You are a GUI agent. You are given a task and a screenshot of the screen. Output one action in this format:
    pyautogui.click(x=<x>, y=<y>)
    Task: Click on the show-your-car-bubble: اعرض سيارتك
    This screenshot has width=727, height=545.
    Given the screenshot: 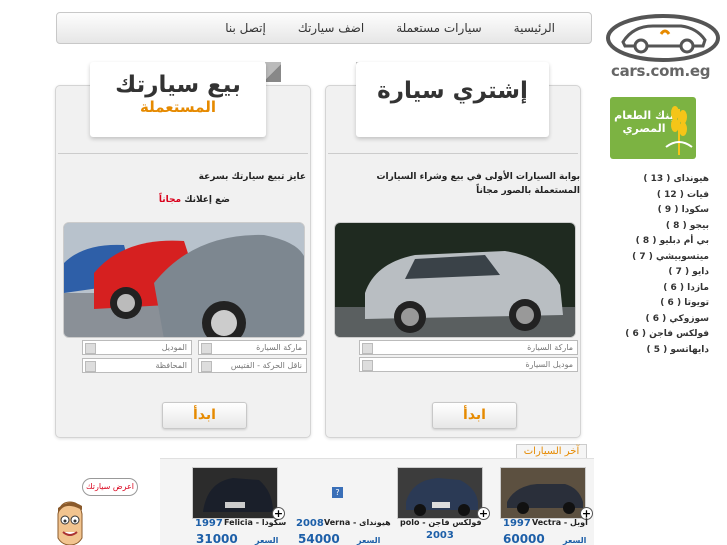 What is the action you would take?
    pyautogui.click(x=110, y=487)
    